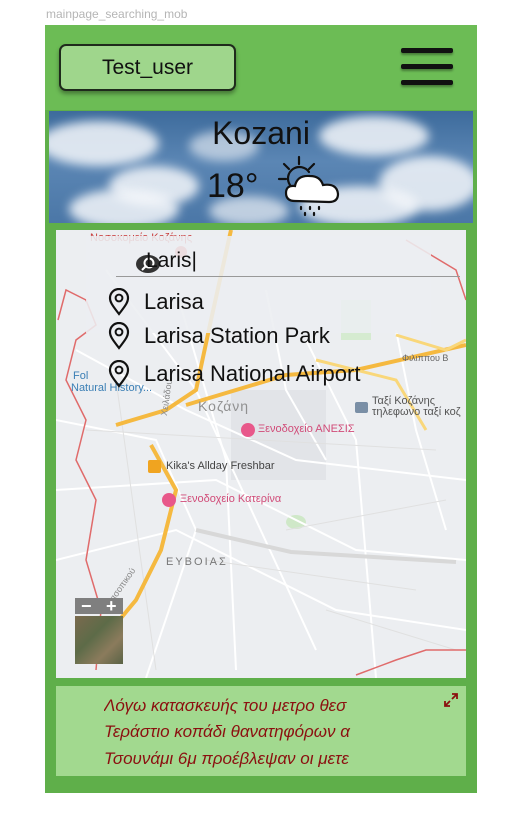  What do you see at coordinates (261, 133) in the screenshot?
I see `city-name: Kozani` at bounding box center [261, 133].